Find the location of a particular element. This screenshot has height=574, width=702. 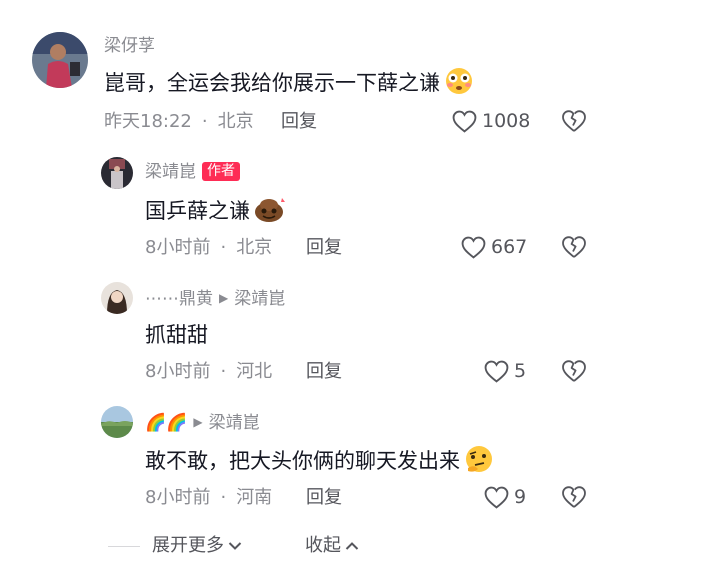

expand-more-label: 展开更多 is located at coordinates (188, 545).